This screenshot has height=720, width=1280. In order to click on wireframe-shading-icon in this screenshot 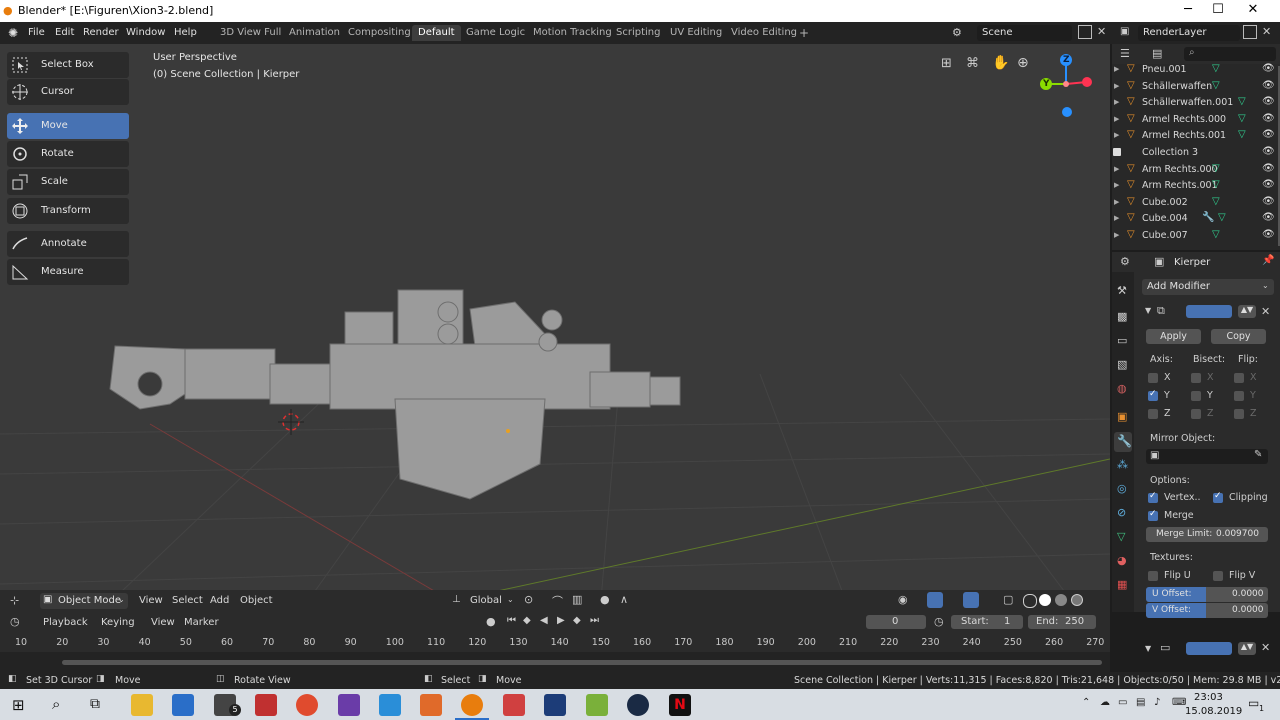, I will do `click(1030, 601)`.